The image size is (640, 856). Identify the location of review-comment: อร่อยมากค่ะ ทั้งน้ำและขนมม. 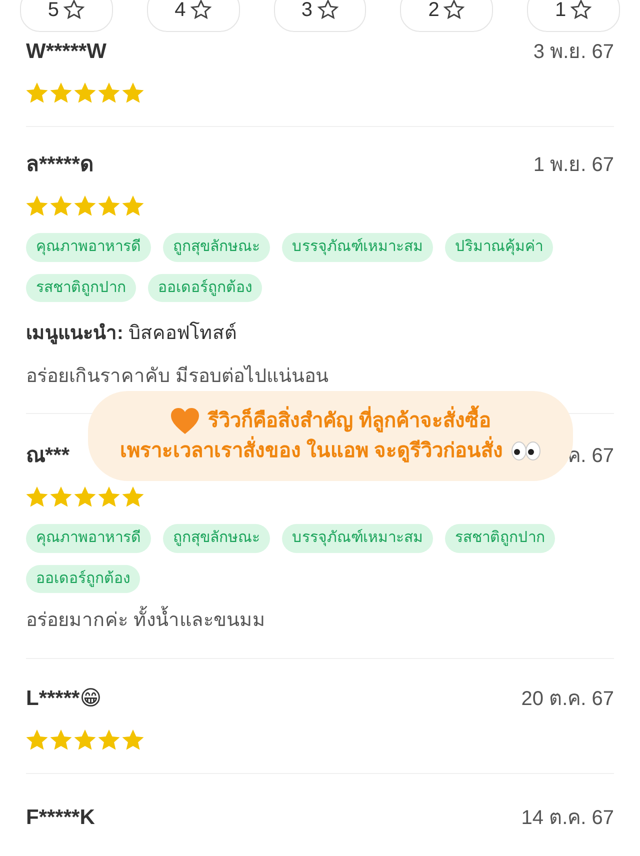
(320, 621).